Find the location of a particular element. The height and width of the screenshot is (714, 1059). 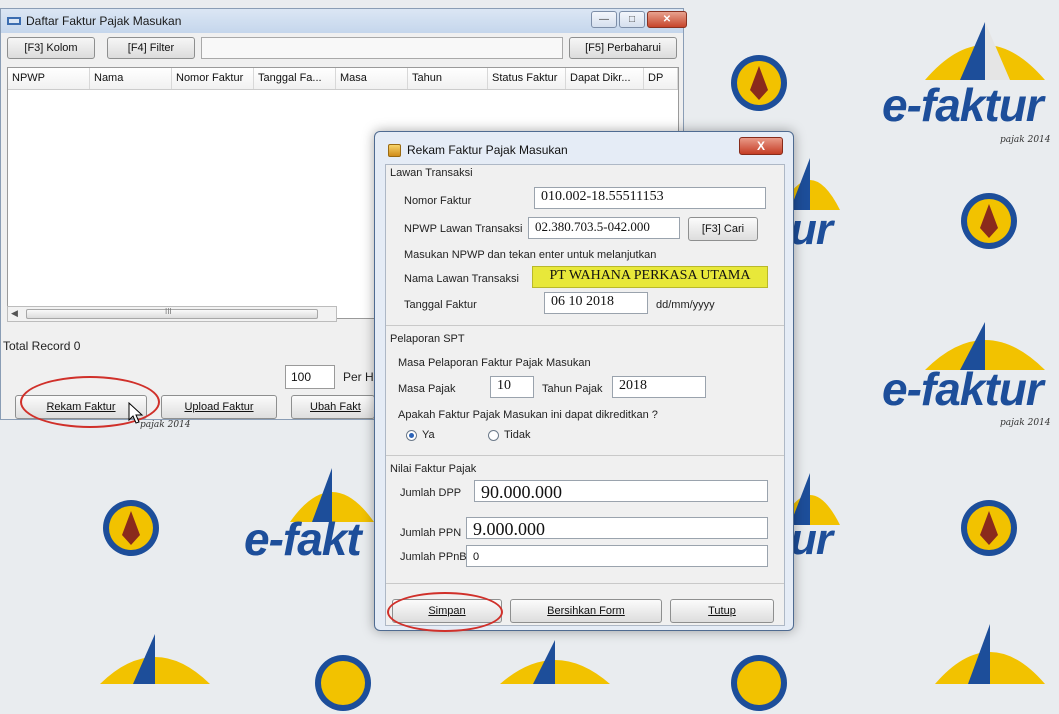

tahun-pajak-field: 2018 is located at coordinates (659, 387).